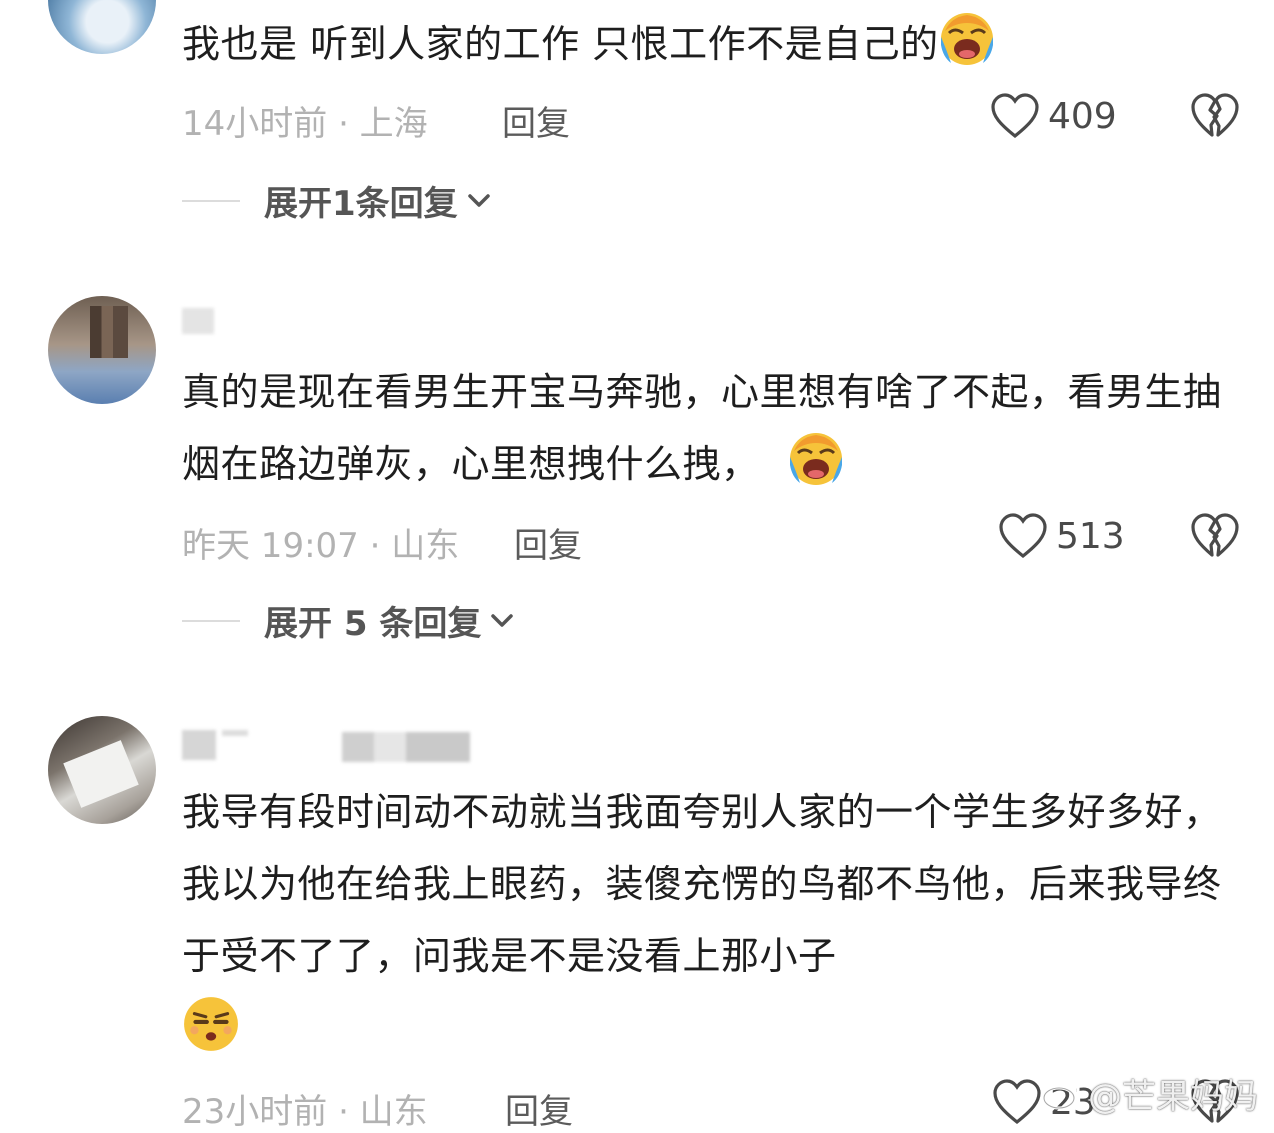  What do you see at coordinates (305, 1112) in the screenshot?
I see `comment-meta: 23小时前 · 山东` at bounding box center [305, 1112].